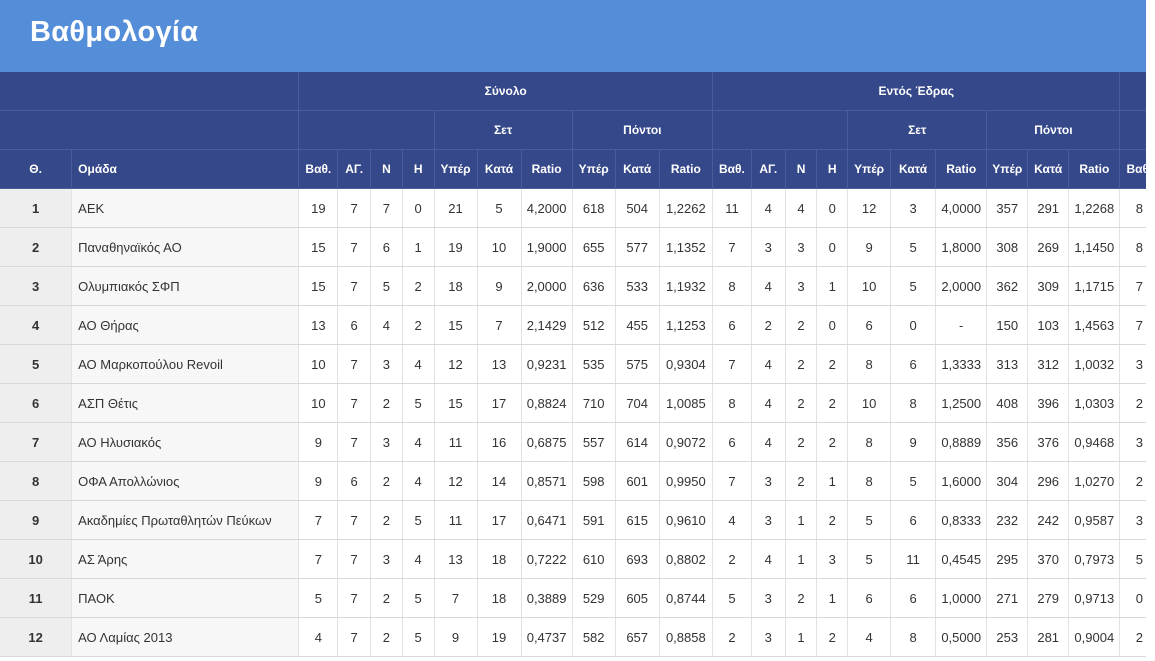 The width and height of the screenshot is (1155, 661). Describe the element at coordinates (686, 403) in the screenshot. I see `cell-total-pts-ratio: 1,0085` at that location.